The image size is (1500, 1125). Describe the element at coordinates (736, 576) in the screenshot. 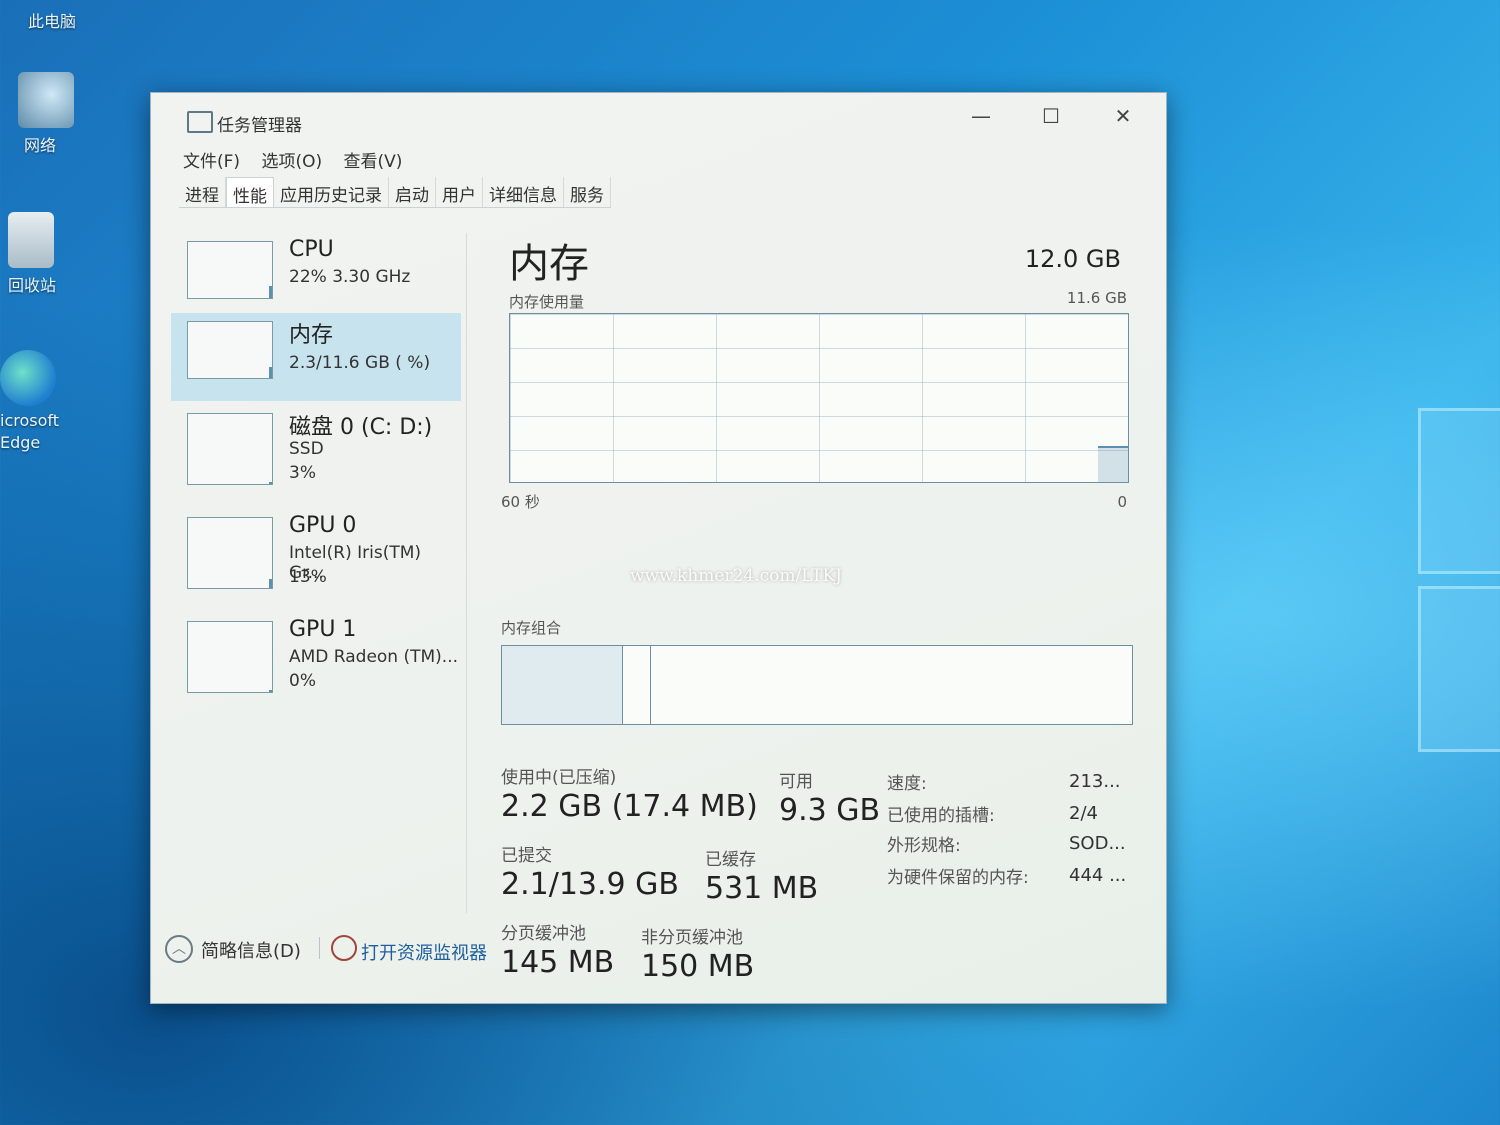

I see `watermark: www.khmer24.com/LTKJ` at that location.